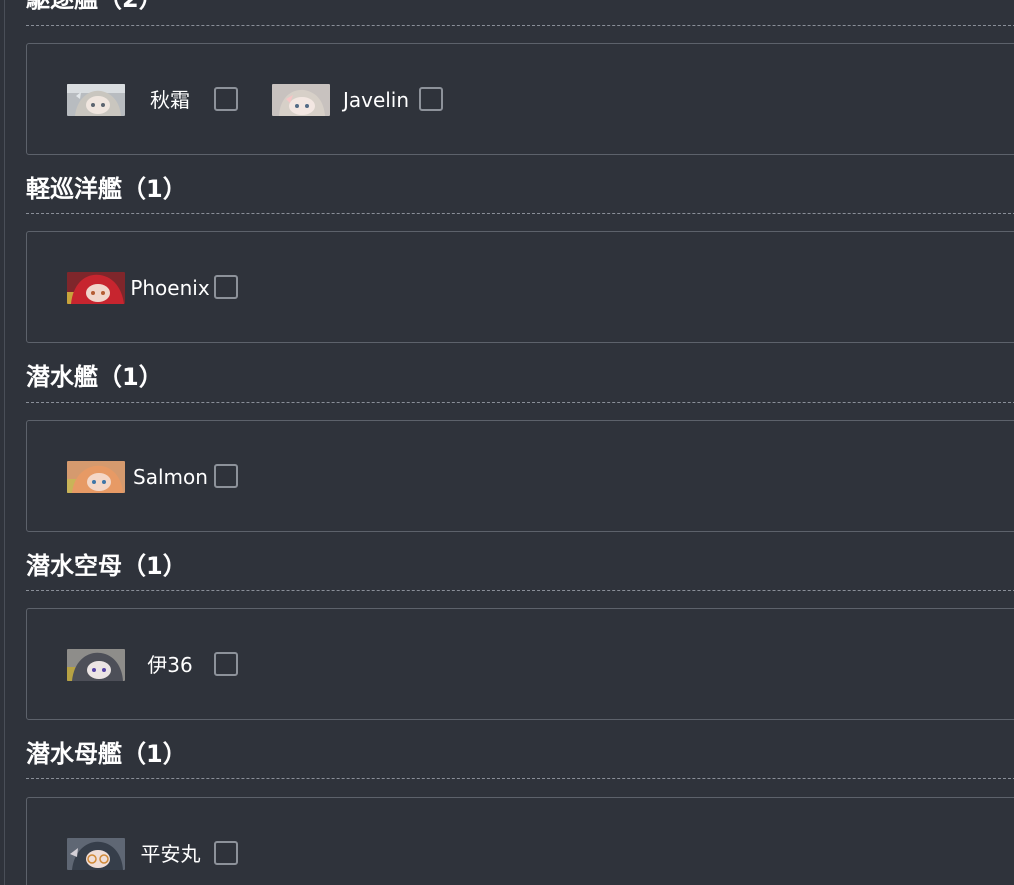 This screenshot has height=885, width=1014. What do you see at coordinates (170, 477) in the screenshot?
I see `ship-name: Salmon` at bounding box center [170, 477].